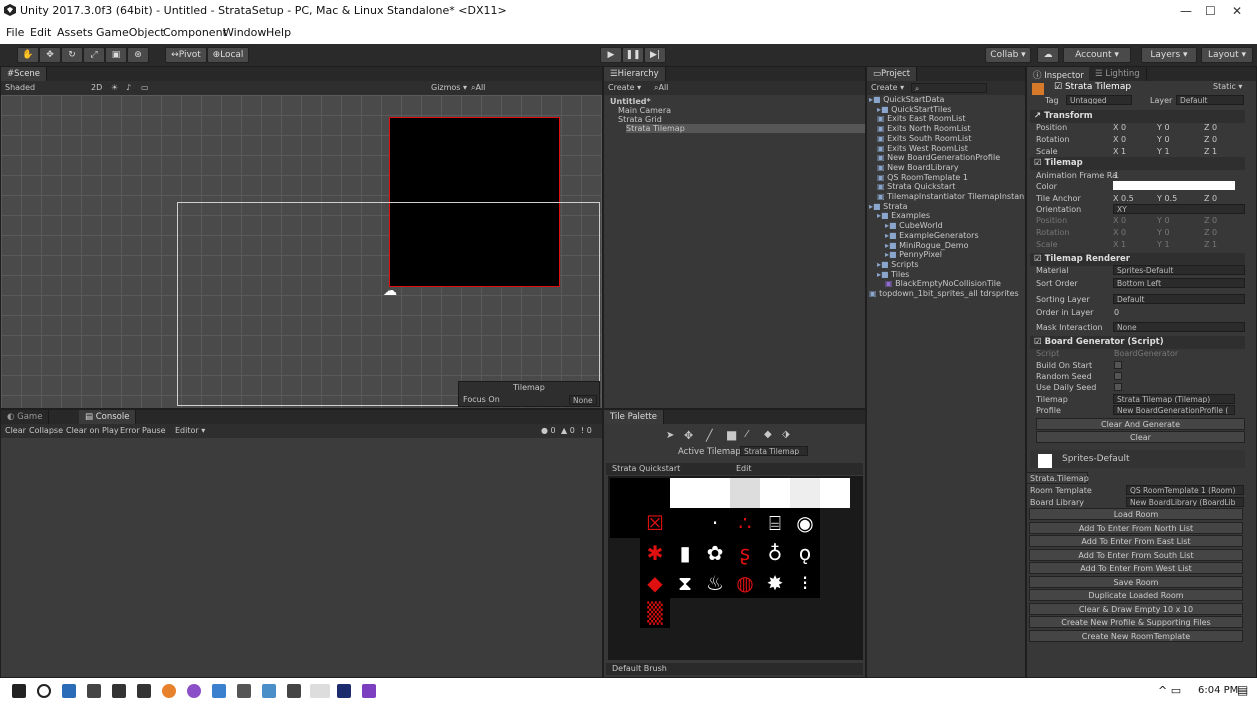 This screenshot has width=1257, height=704. What do you see at coordinates (108, 417) in the screenshot?
I see `tab-console: ▤ Console` at bounding box center [108, 417].